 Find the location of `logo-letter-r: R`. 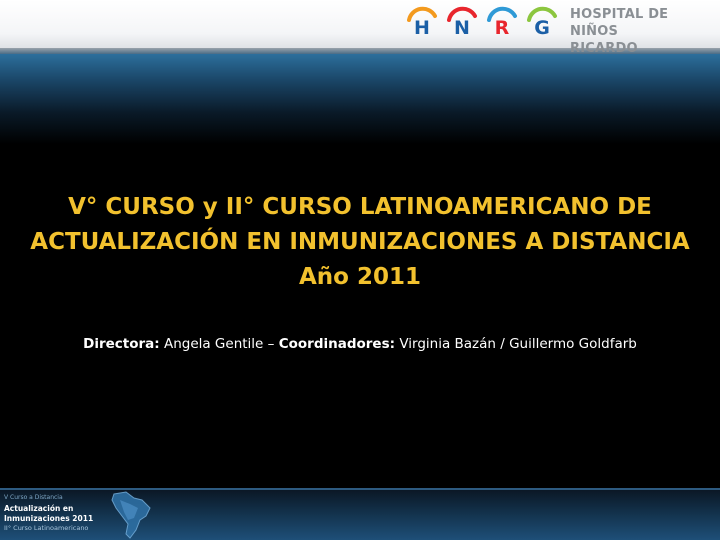

logo-letter-r: R is located at coordinates (502, 24).